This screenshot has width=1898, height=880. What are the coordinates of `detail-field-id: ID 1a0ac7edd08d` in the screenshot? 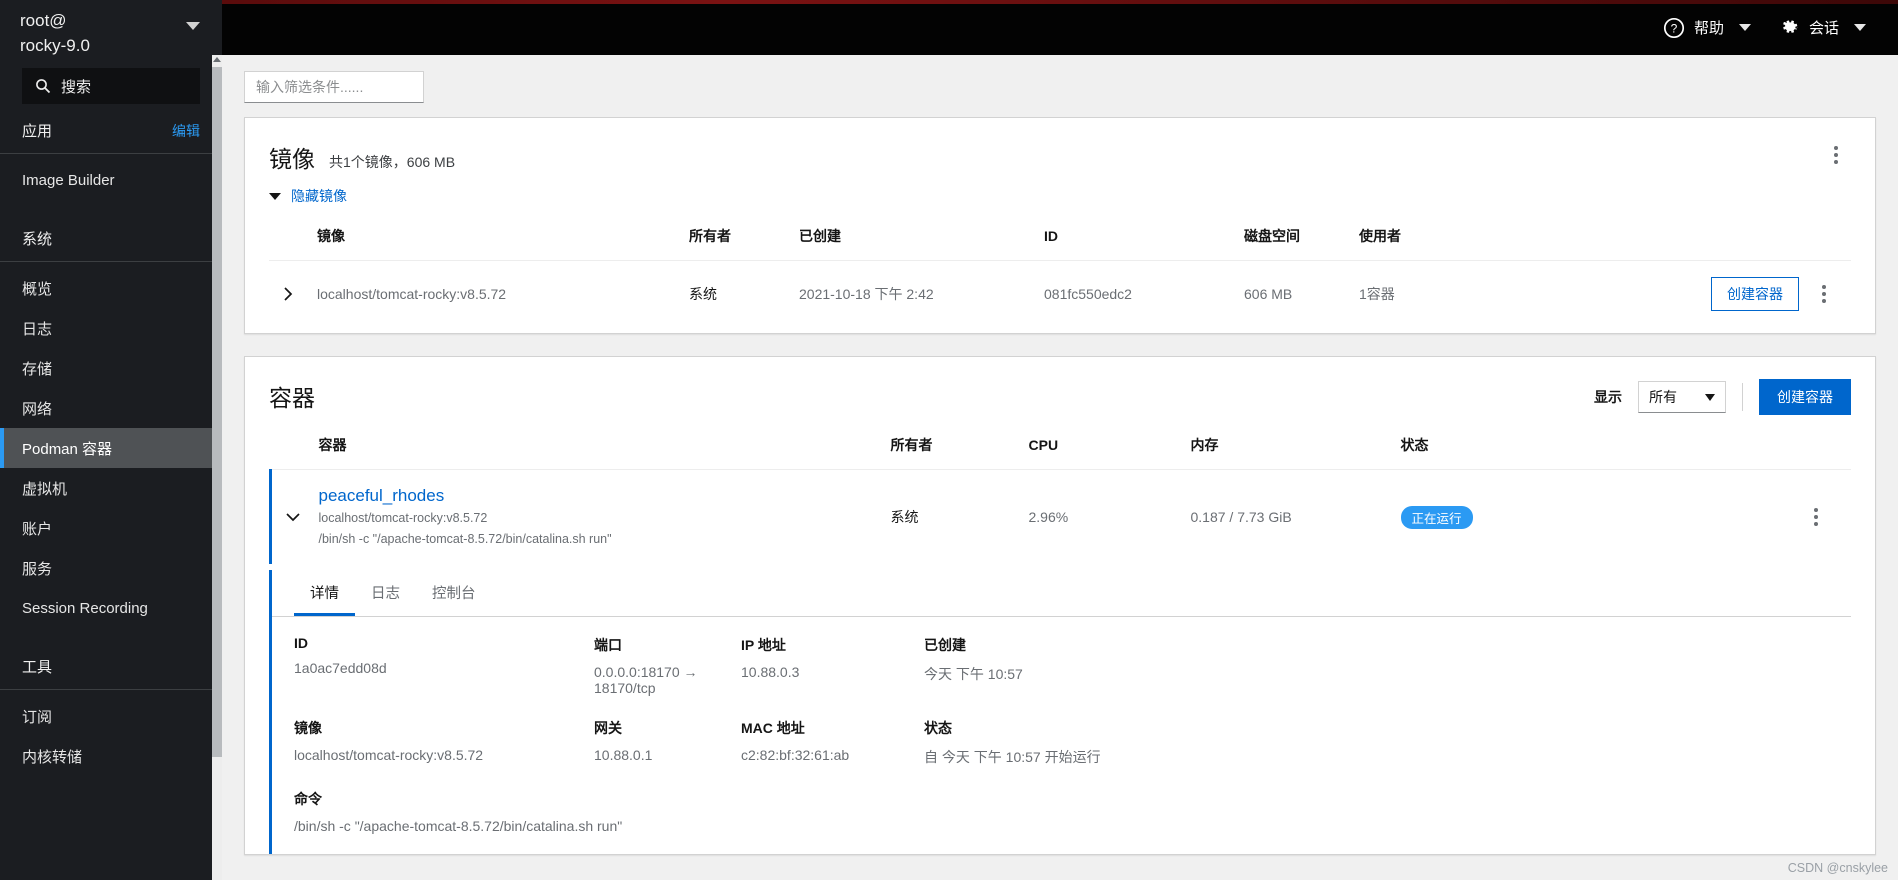 It's located at (444, 665).